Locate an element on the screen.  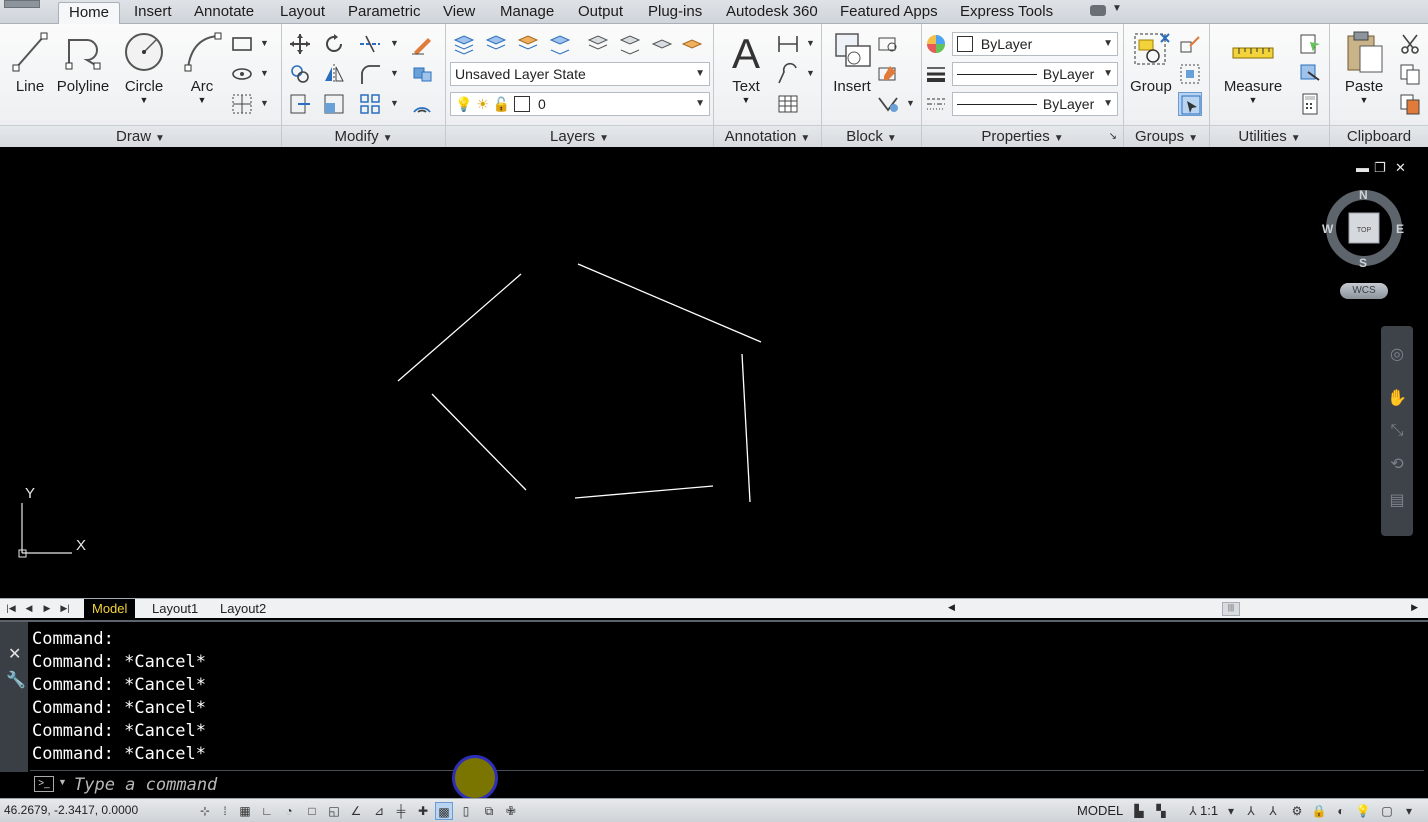
circle-button: Circle ▼ is located at coordinates (144, 74).